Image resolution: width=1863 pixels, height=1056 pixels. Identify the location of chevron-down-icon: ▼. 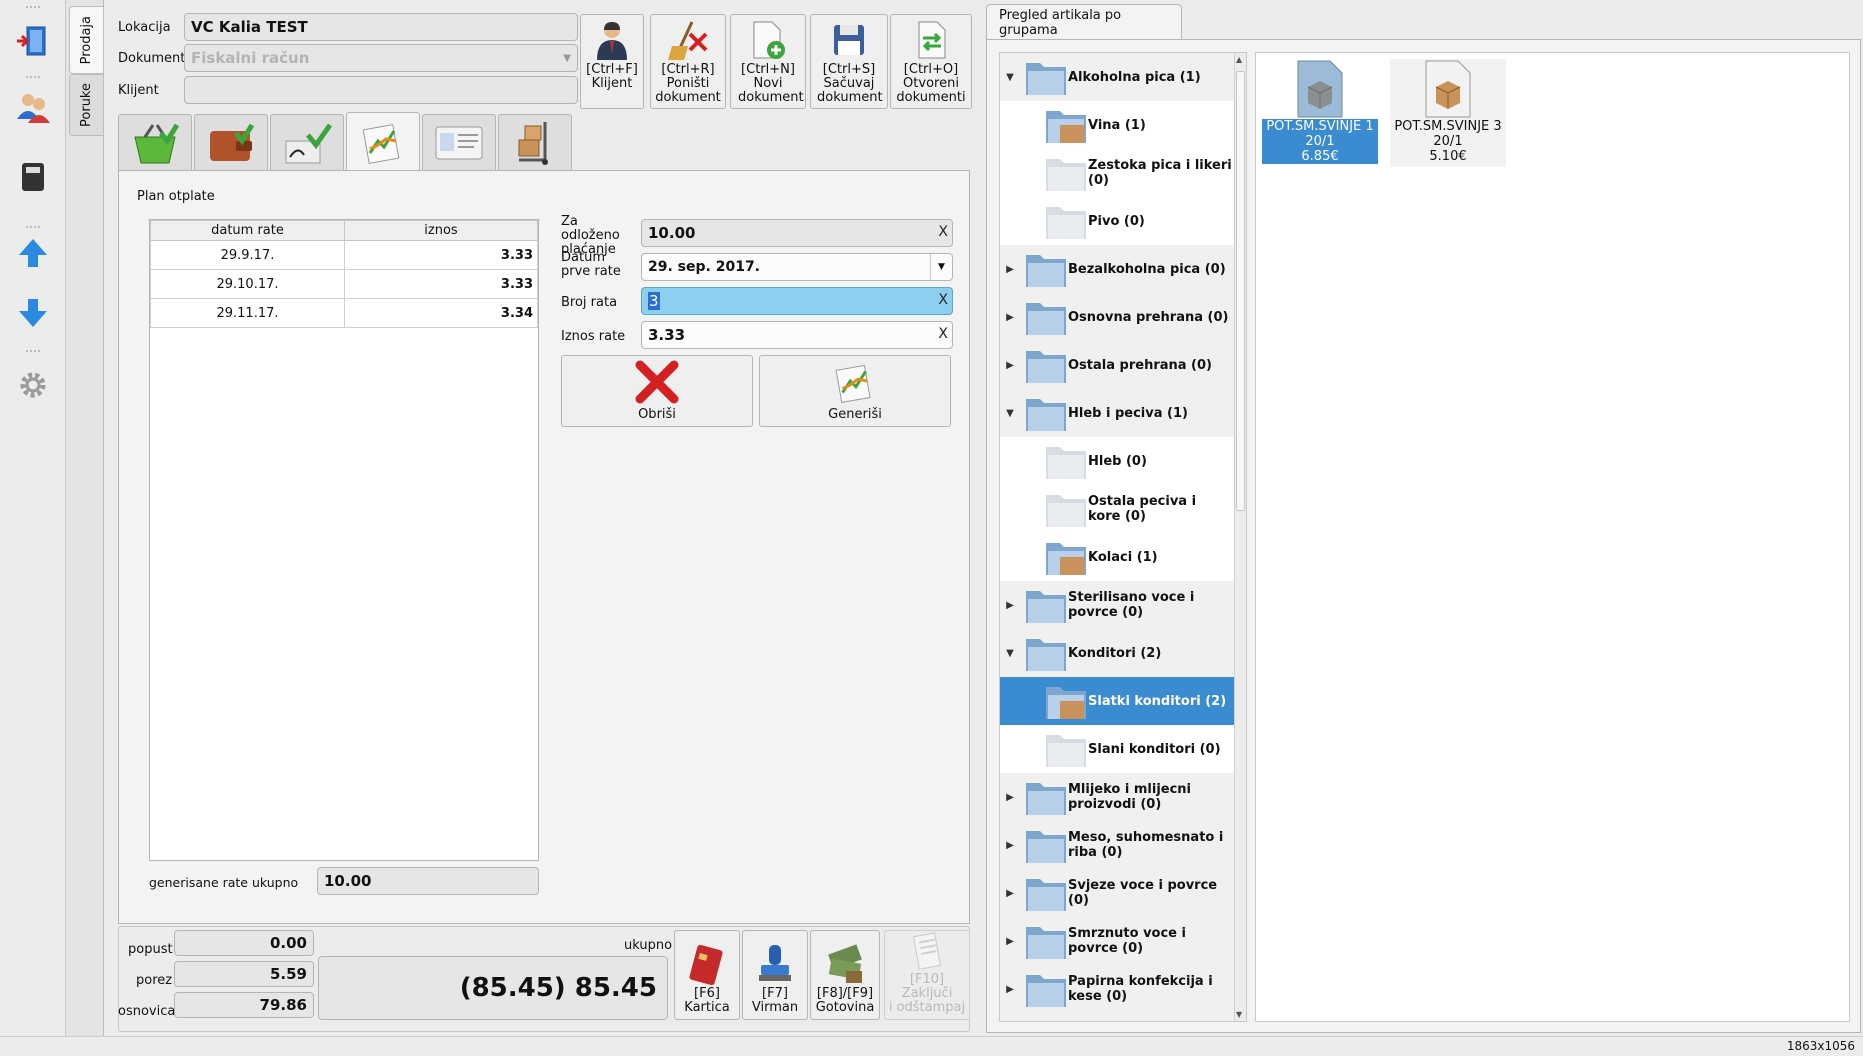
(941, 267).